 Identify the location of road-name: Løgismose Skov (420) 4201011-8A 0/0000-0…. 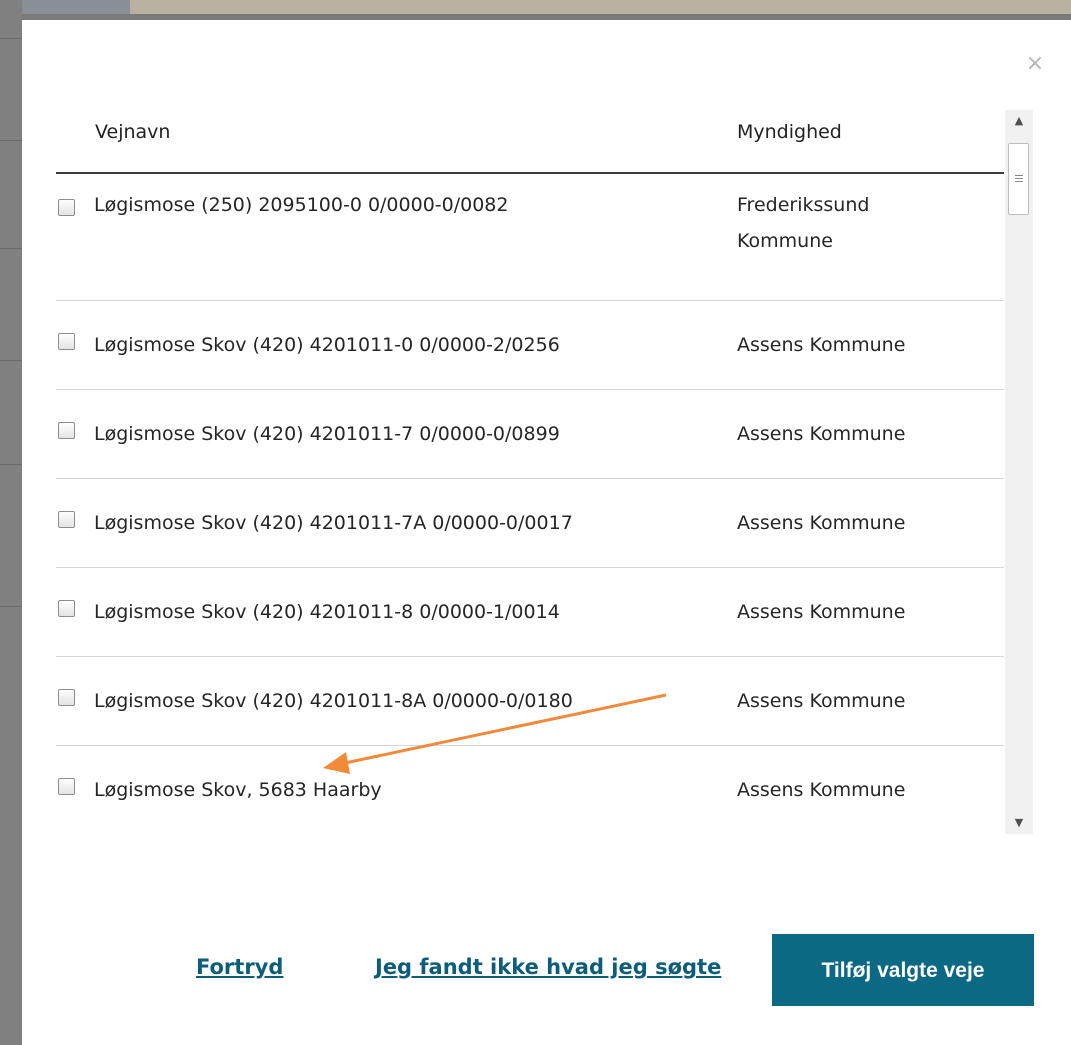
(333, 701).